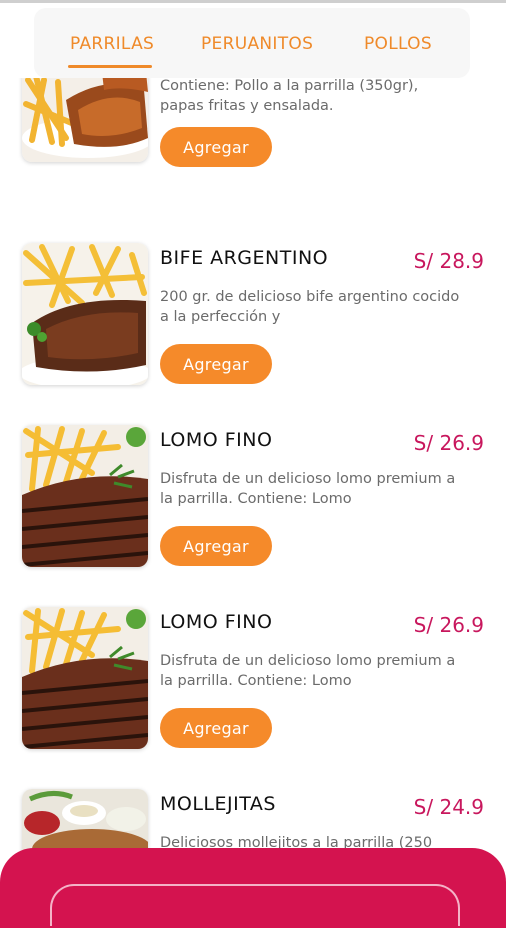  Describe the element at coordinates (244, 258) in the screenshot. I see `product-name: BIFE ARGENTINO` at that location.